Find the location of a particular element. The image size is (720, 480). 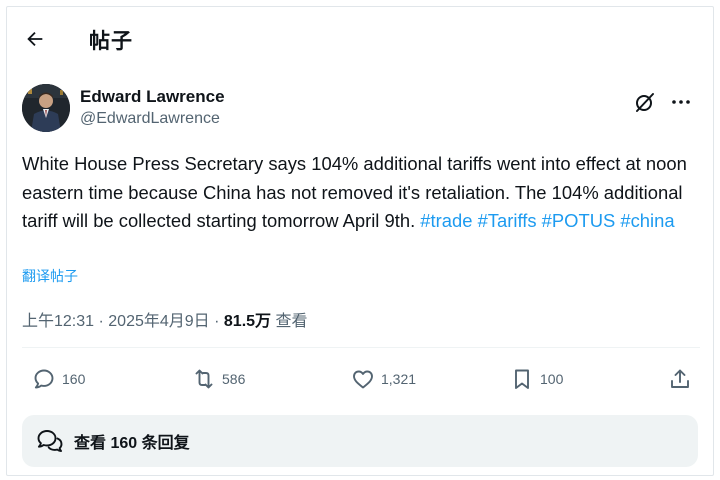

like-button: 1,321 is located at coordinates (383, 379).